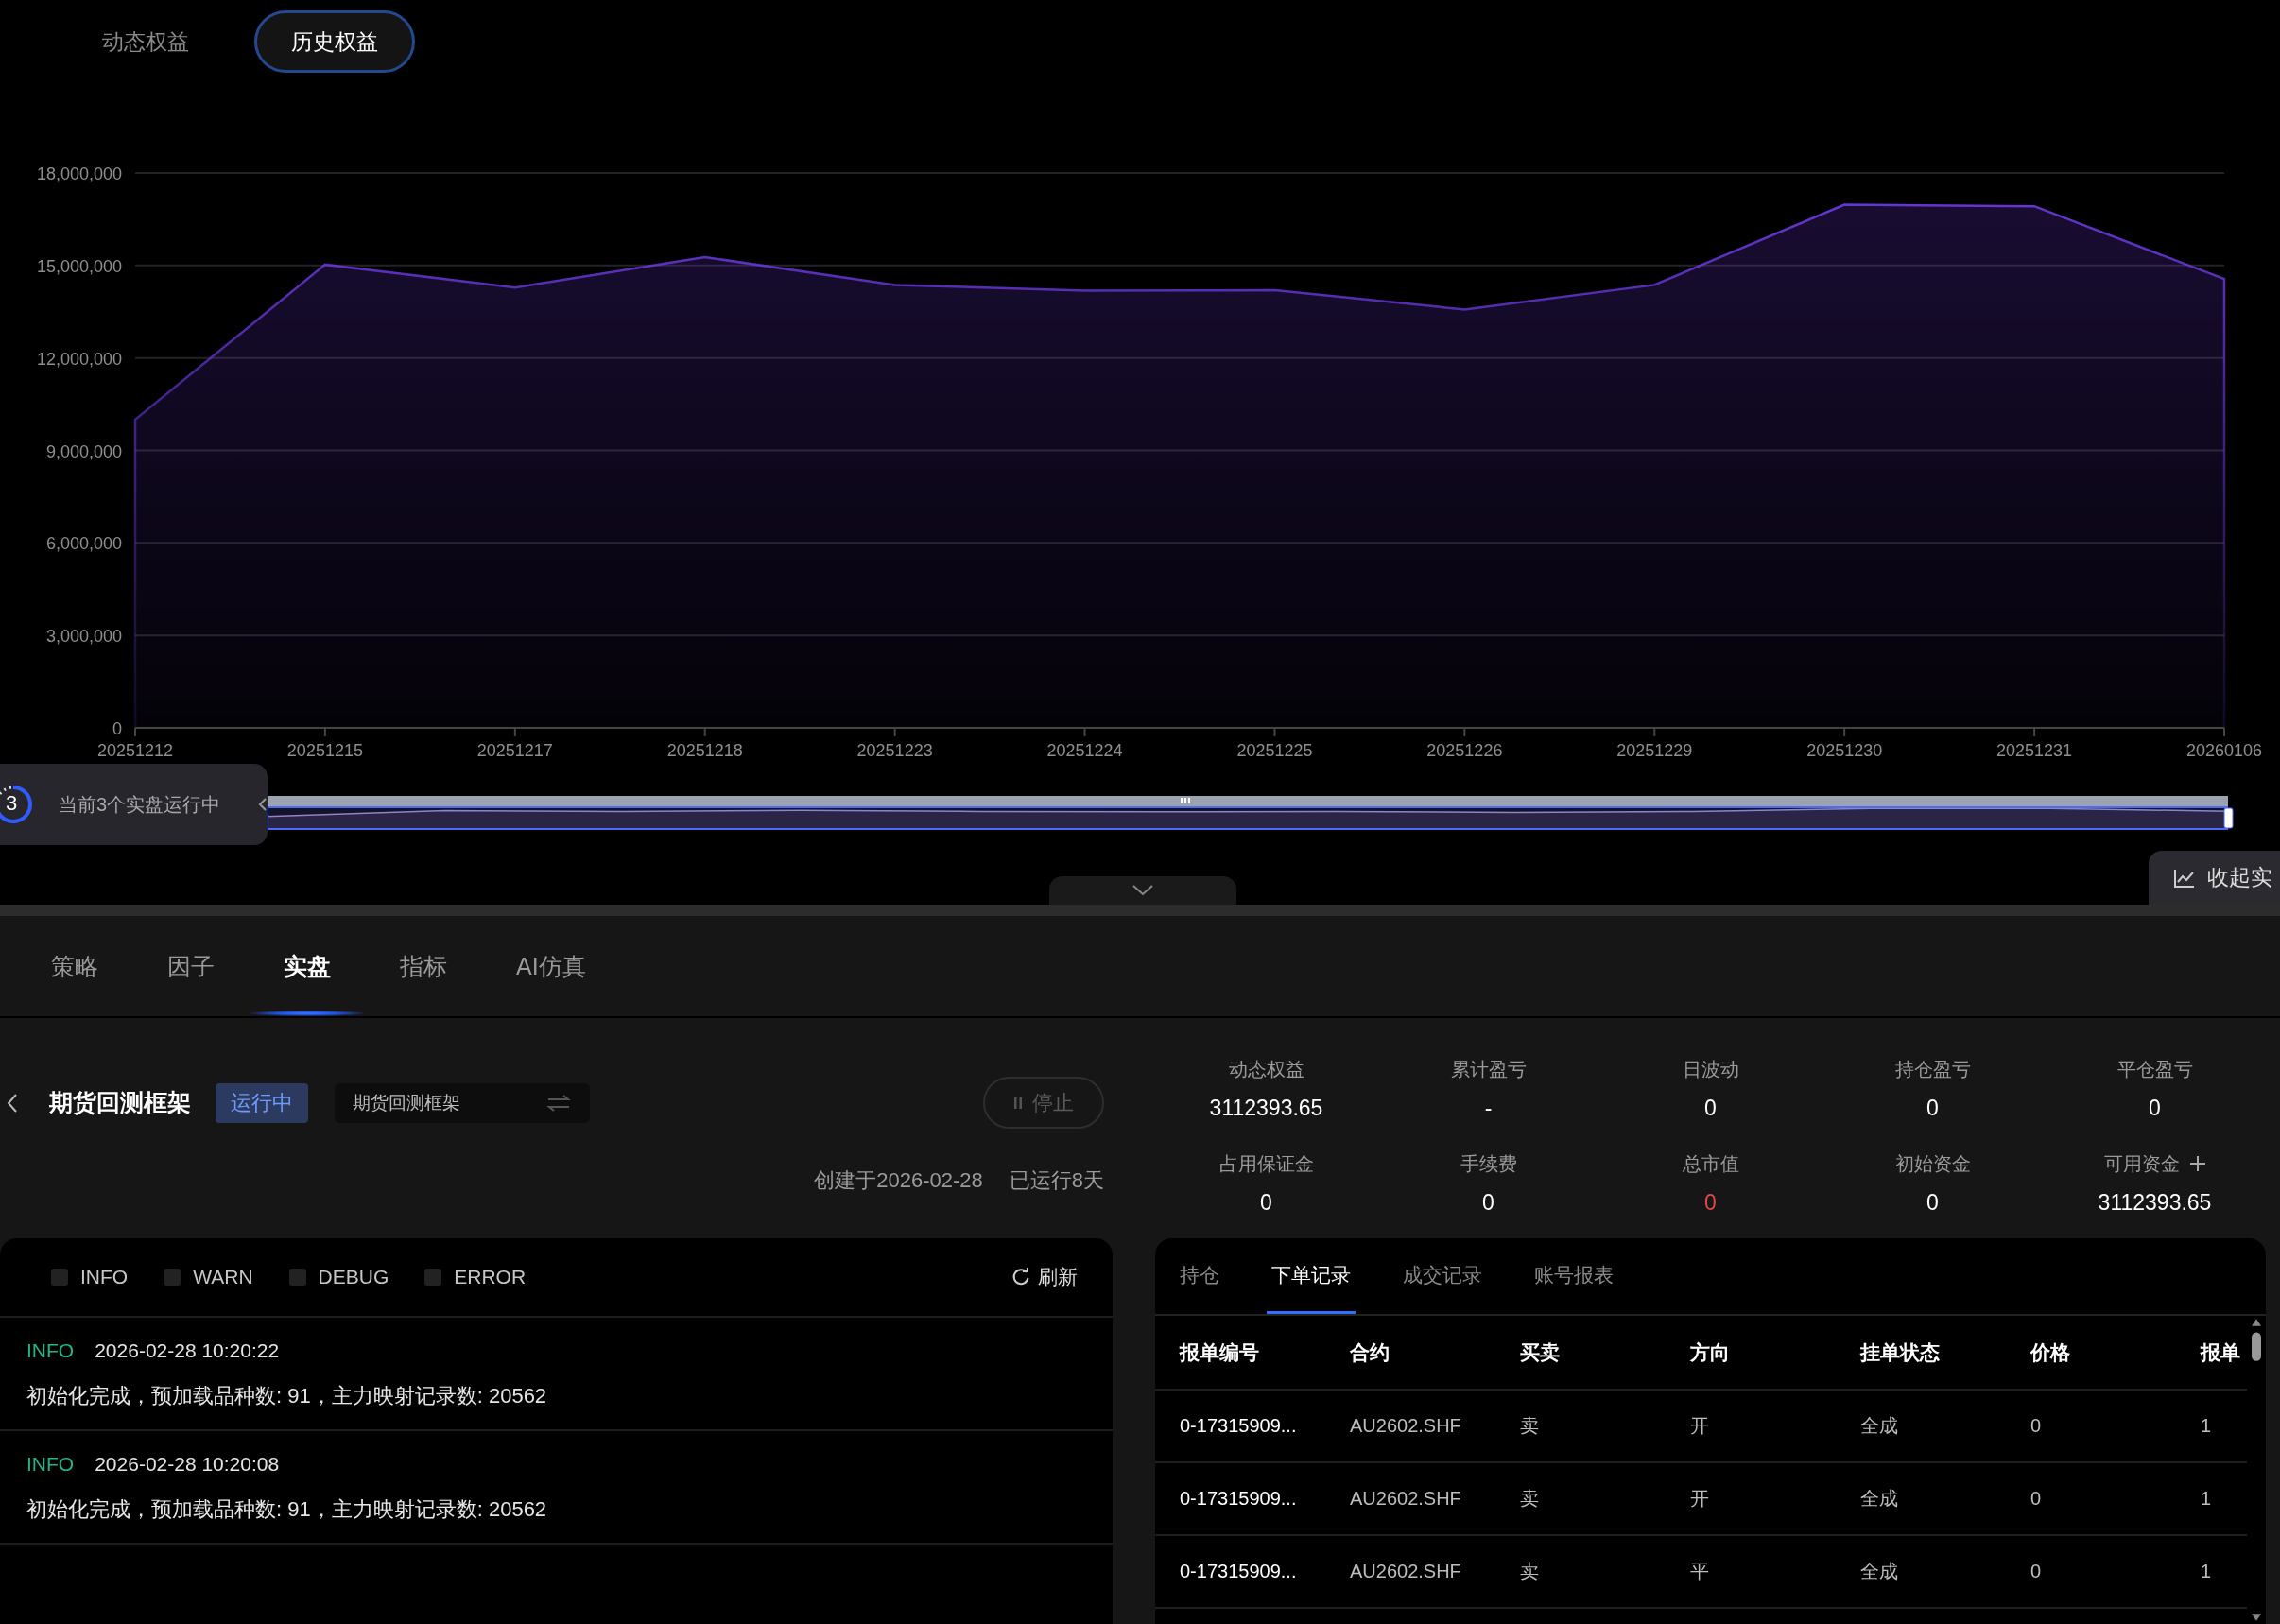 This screenshot has width=2280, height=1624. Describe the element at coordinates (2036, 1571) in the screenshot. I see `table-cell: 0` at that location.